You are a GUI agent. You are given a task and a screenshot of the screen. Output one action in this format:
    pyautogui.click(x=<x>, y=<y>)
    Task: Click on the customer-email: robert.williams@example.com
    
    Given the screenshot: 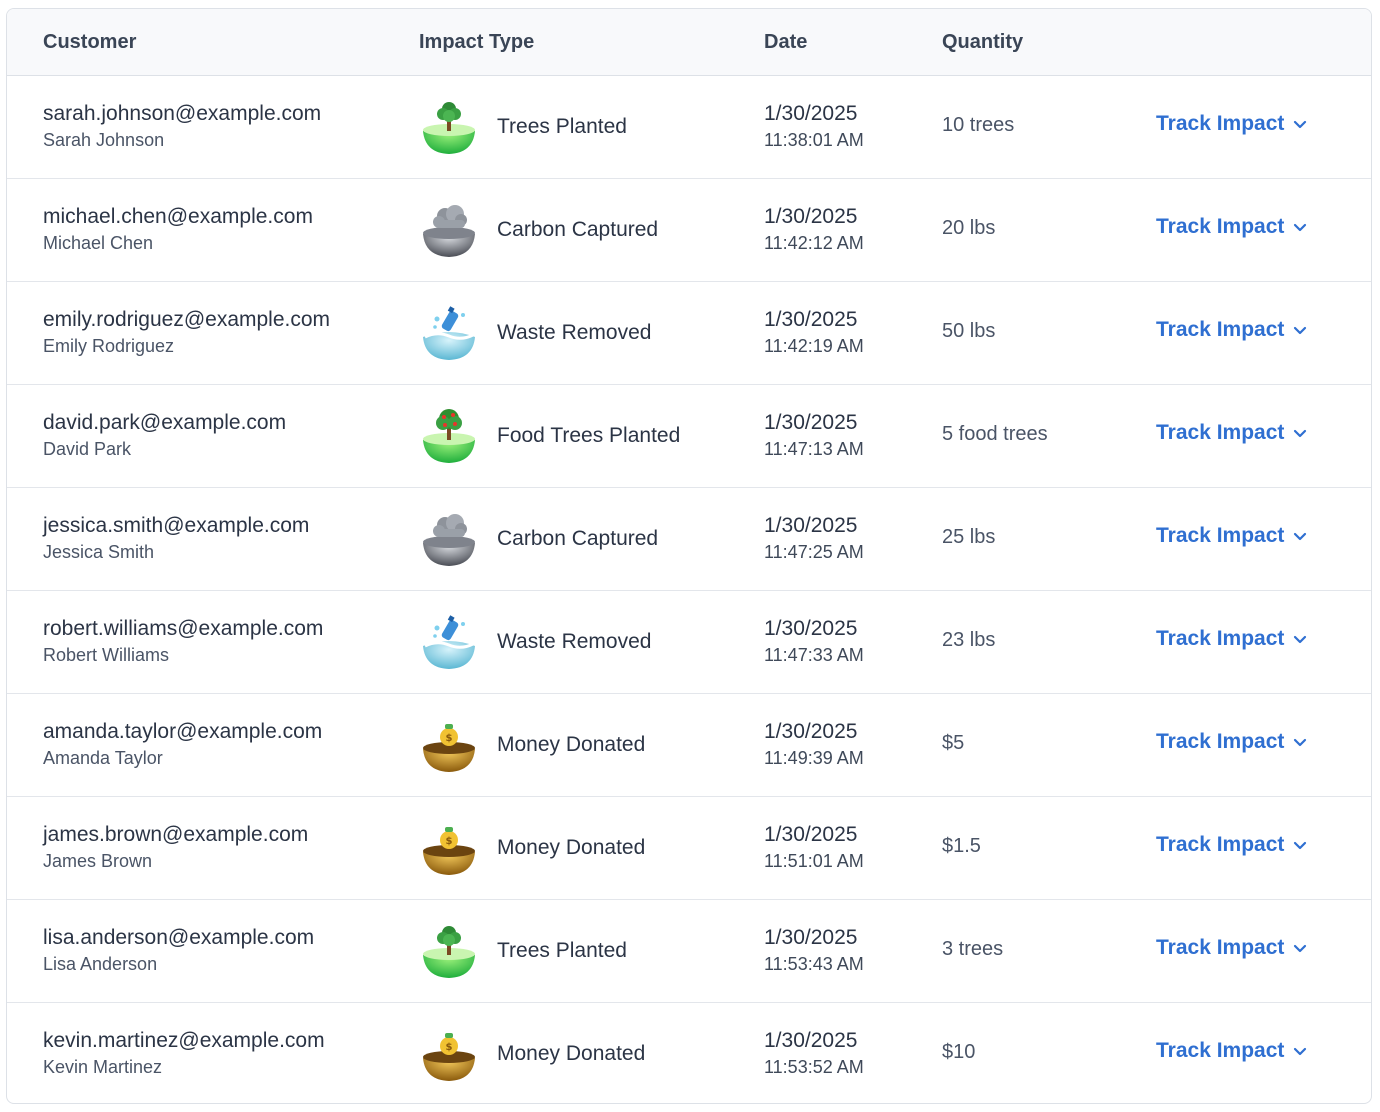 What is the action you would take?
    pyautogui.click(x=183, y=628)
    